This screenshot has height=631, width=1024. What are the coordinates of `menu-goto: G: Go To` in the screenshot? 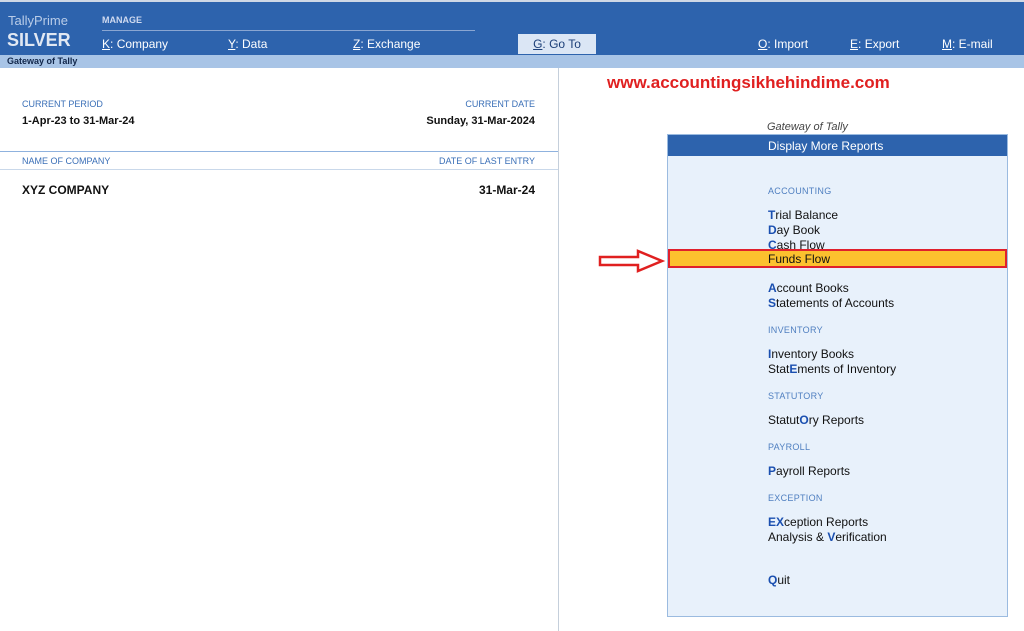 It's located at (557, 44).